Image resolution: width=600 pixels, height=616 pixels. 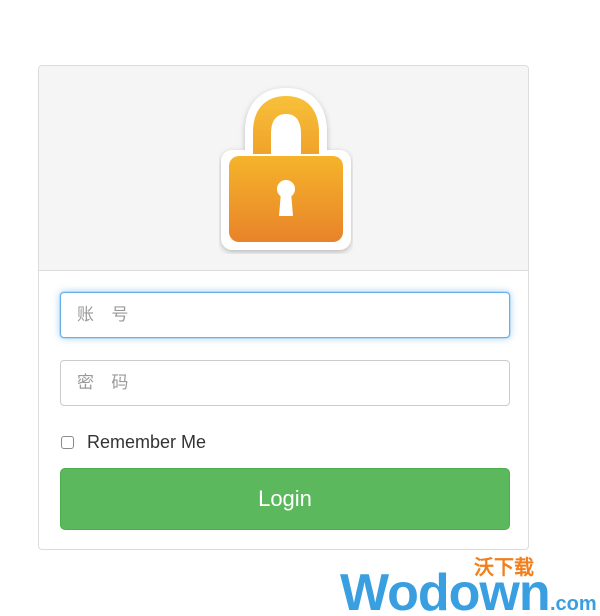 I want to click on remember-me-checkbox, so click(x=67, y=442).